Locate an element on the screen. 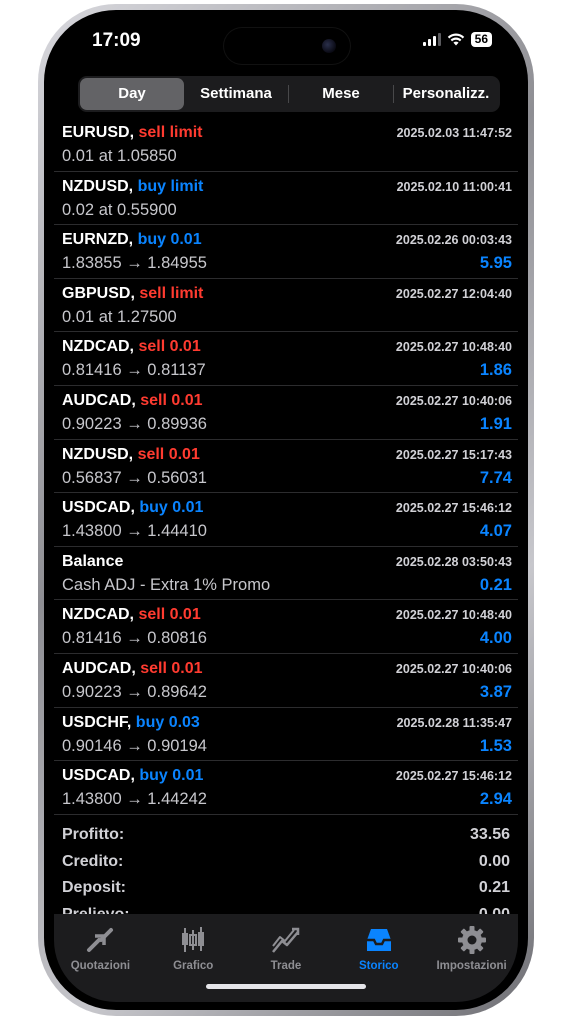 This screenshot has width=576, height=1024. order-type-label: buy 0.01 is located at coordinates (169, 240).